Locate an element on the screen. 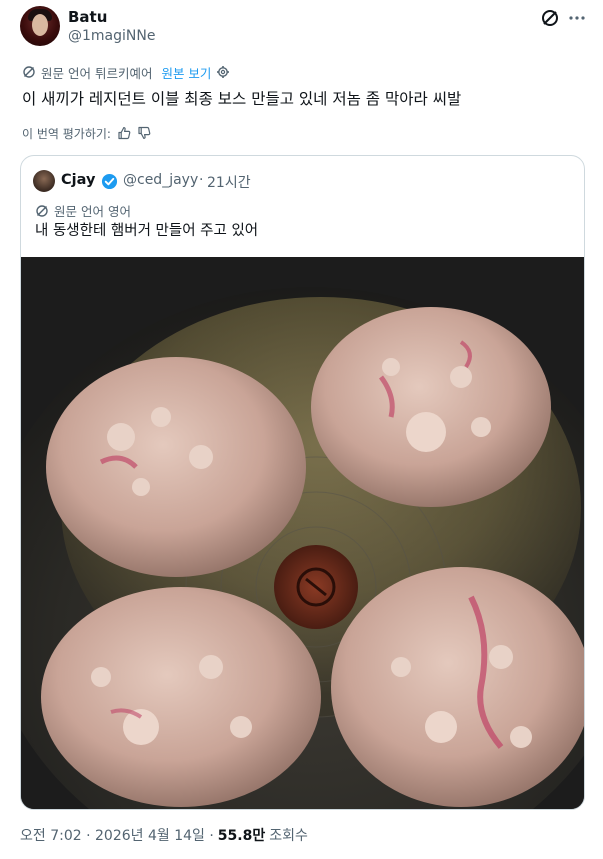 Image resolution: width=603 pixels, height=859 pixels. quote-timestamp: 21시간 is located at coordinates (229, 182).